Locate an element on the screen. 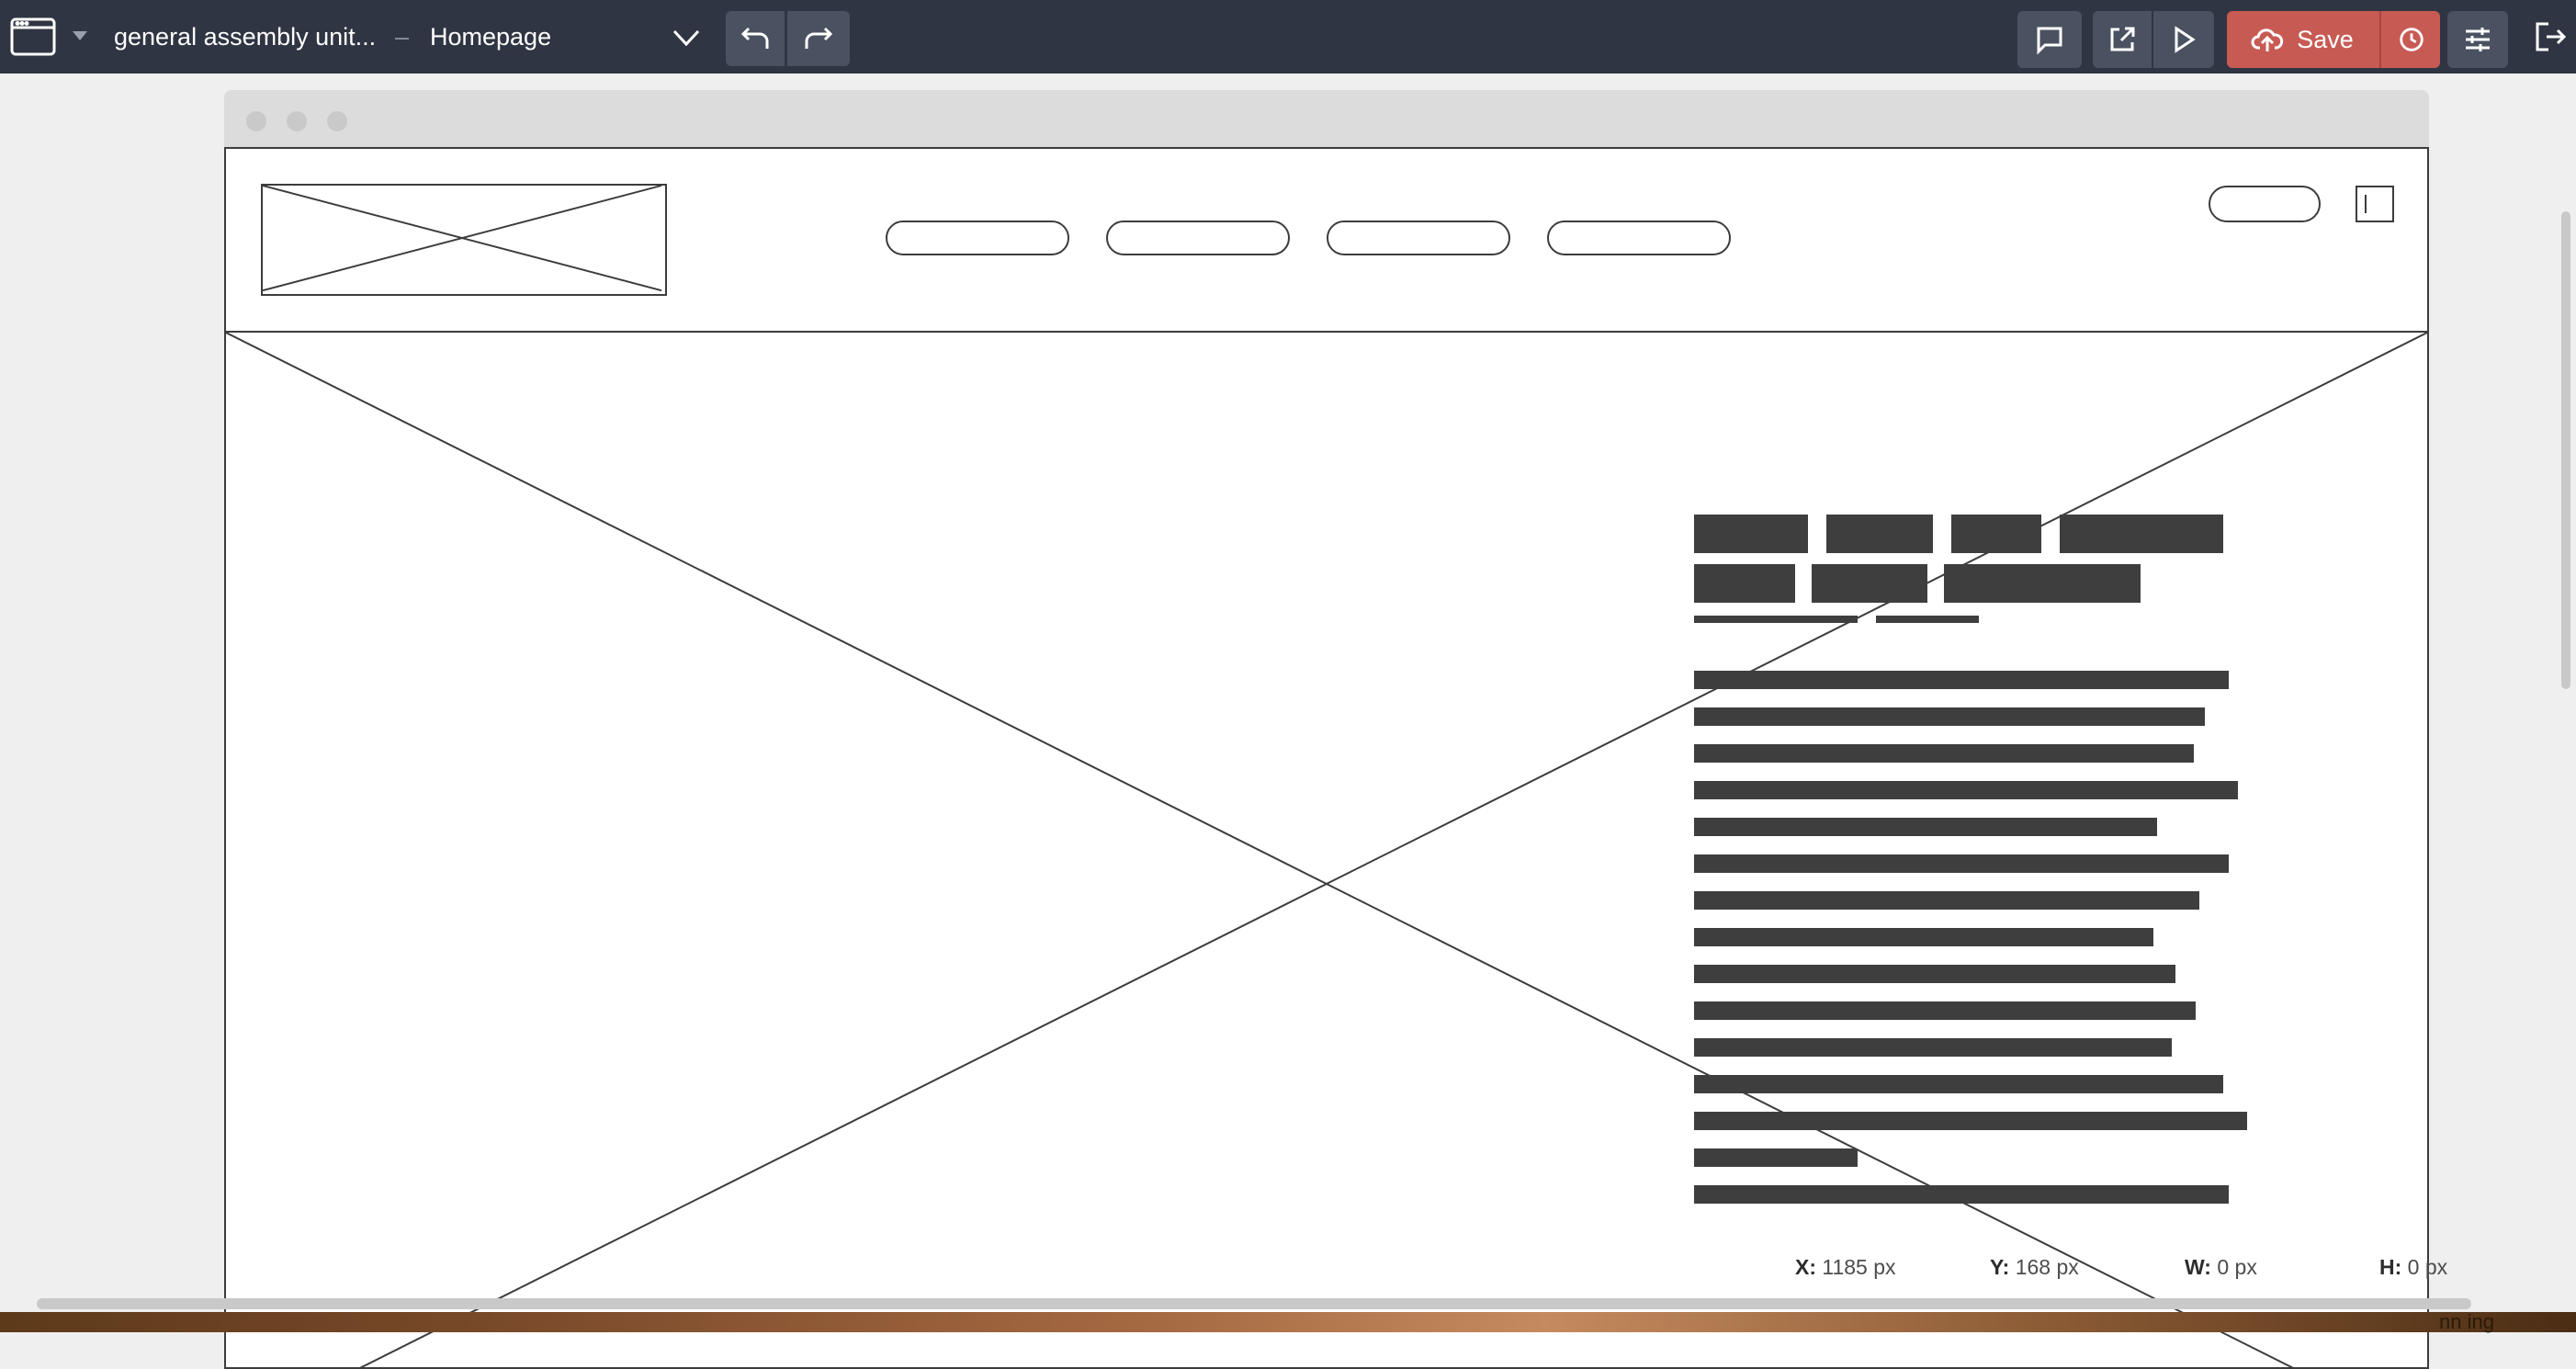 This screenshot has height=1369, width=2576. h-readout: H: 0 px is located at coordinates (2413, 1267).